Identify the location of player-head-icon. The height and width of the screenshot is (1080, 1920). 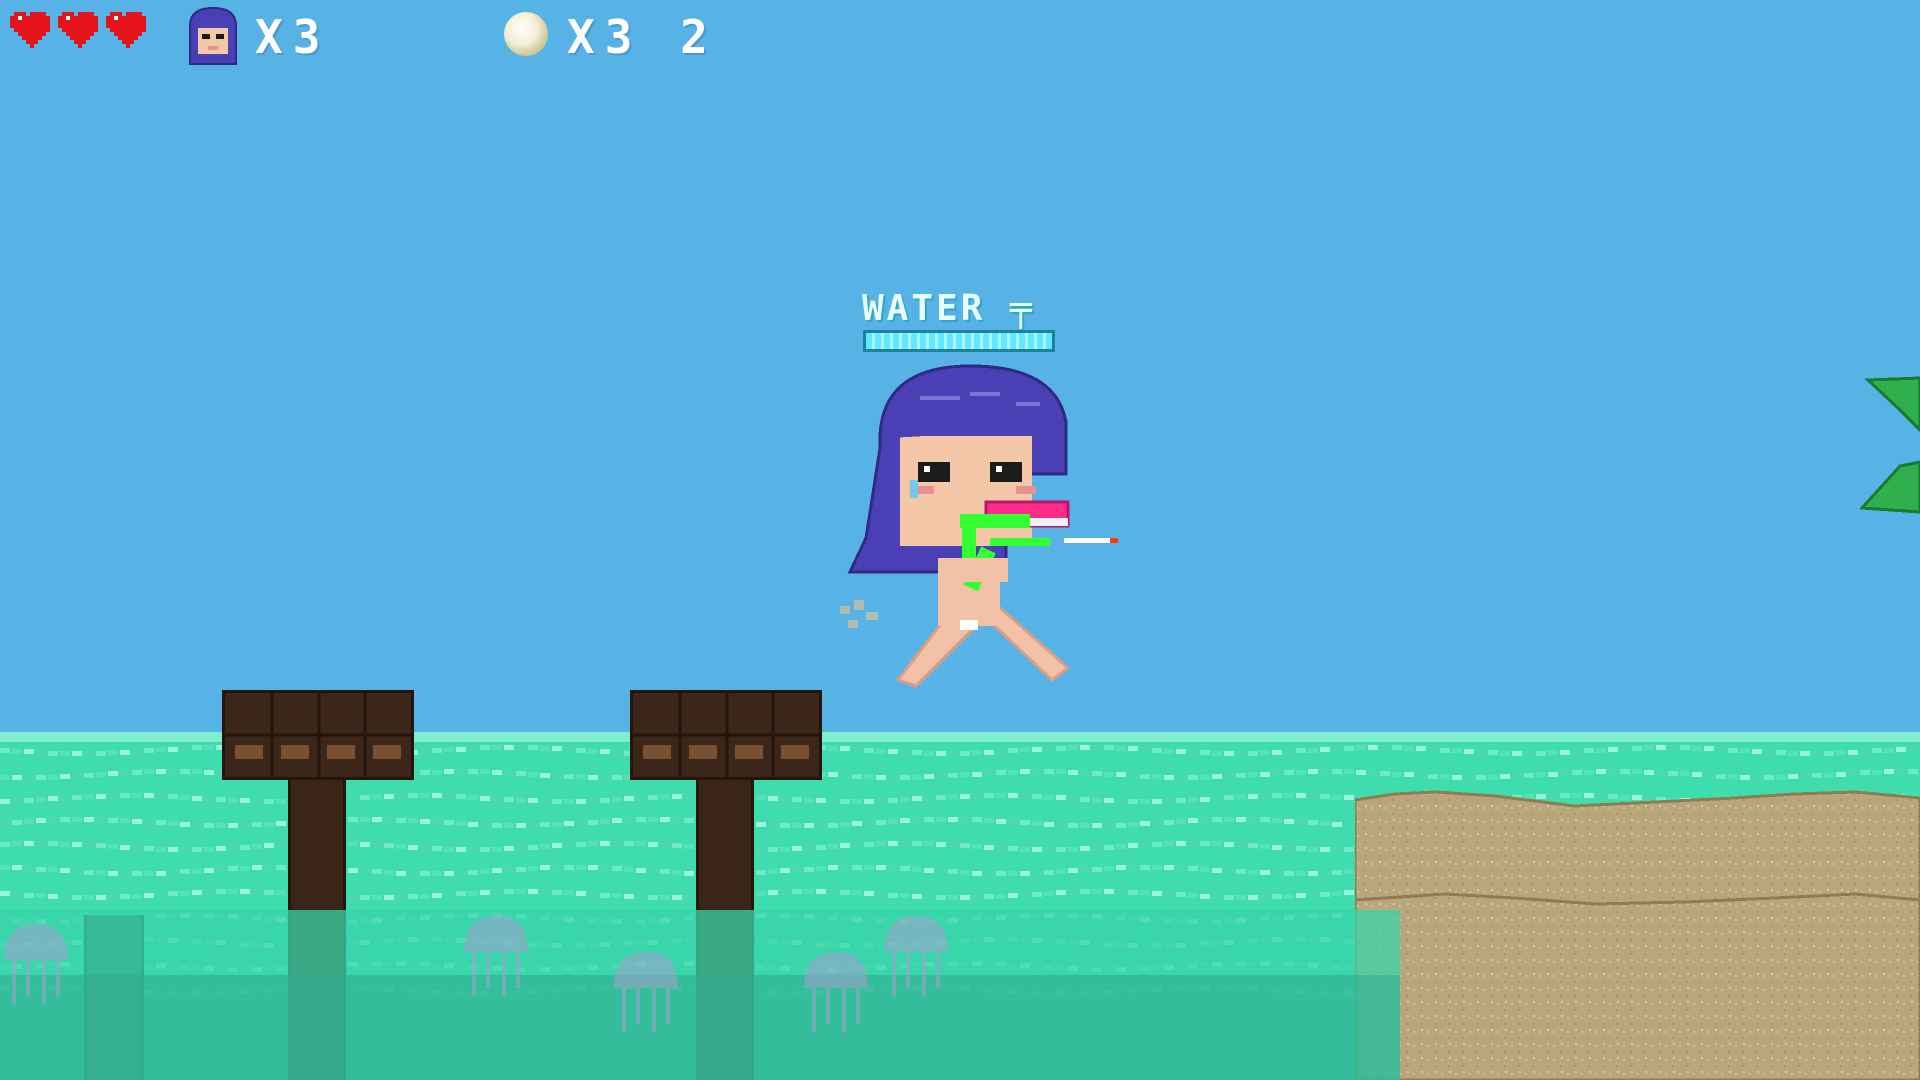
(213, 35).